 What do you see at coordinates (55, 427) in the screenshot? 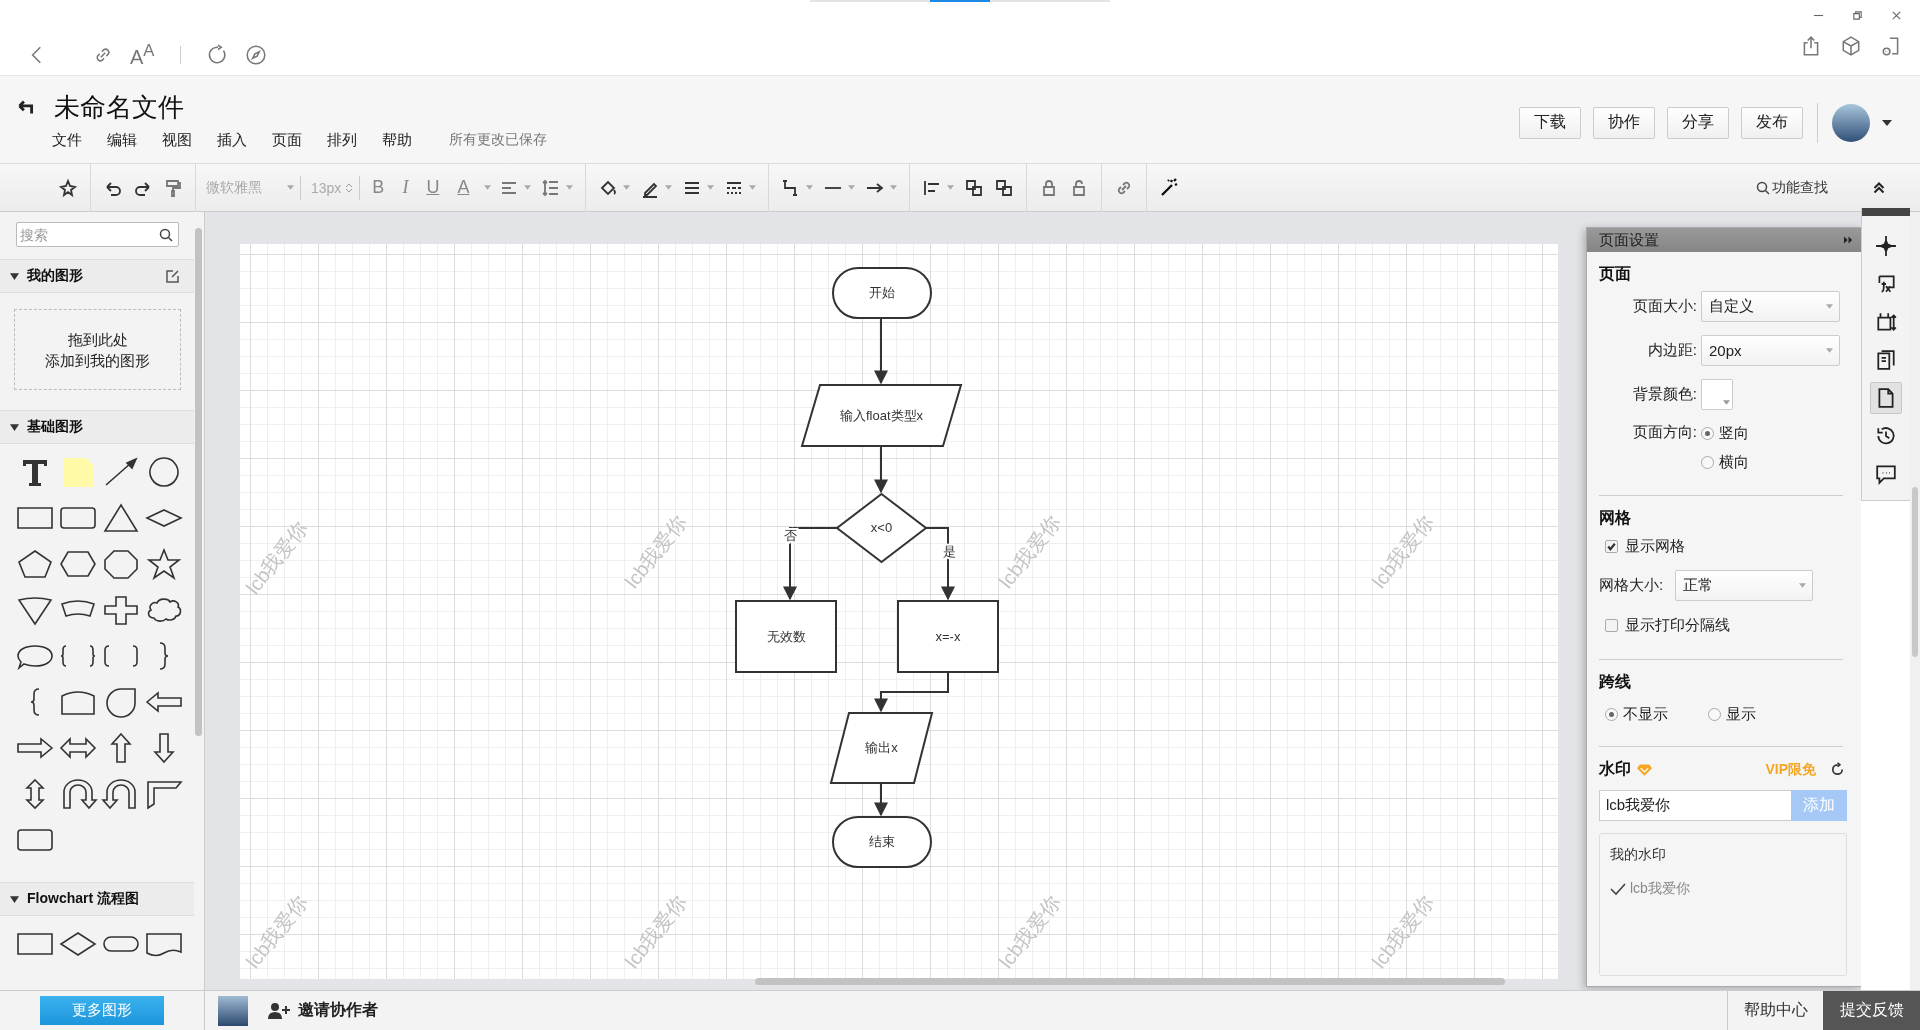
I see `section-title: 基础图形` at bounding box center [55, 427].